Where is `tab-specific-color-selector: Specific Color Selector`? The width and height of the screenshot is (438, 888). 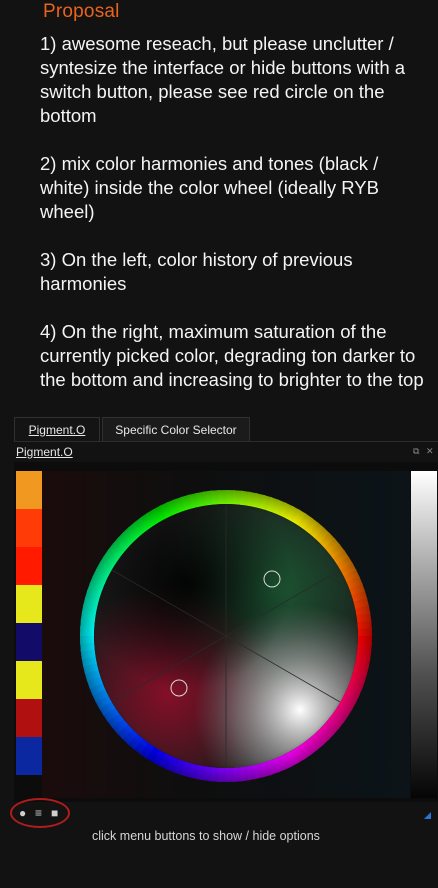 tab-specific-color-selector: Specific Color Selector is located at coordinates (176, 429).